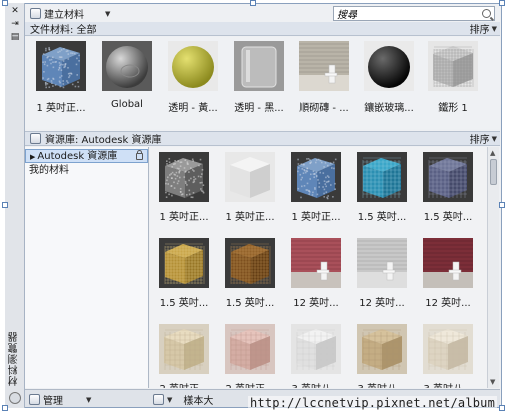  I want to click on resize-grip-right, so click(502, 205).